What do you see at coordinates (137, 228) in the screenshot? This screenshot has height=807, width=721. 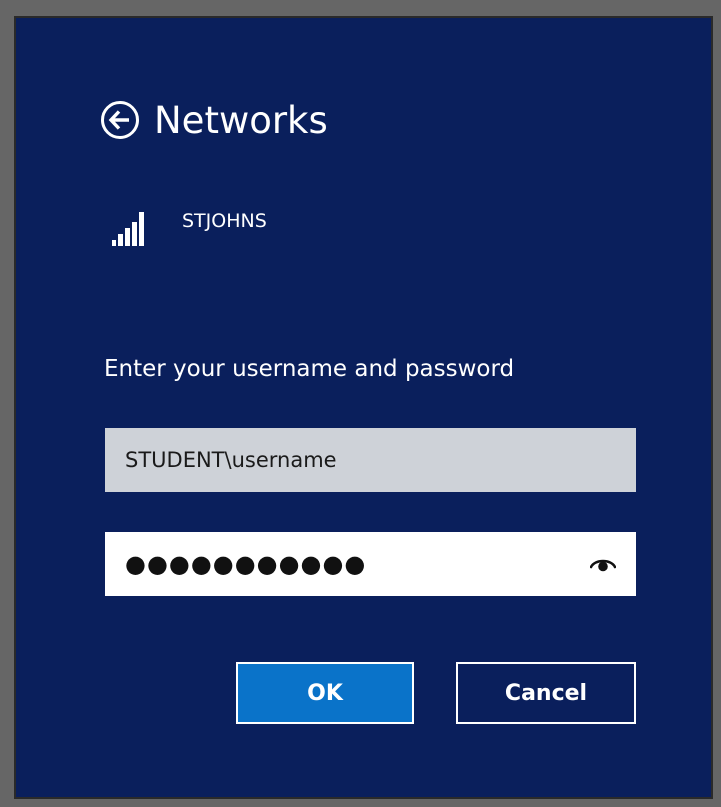 I see `wifi-signal-icon` at bounding box center [137, 228].